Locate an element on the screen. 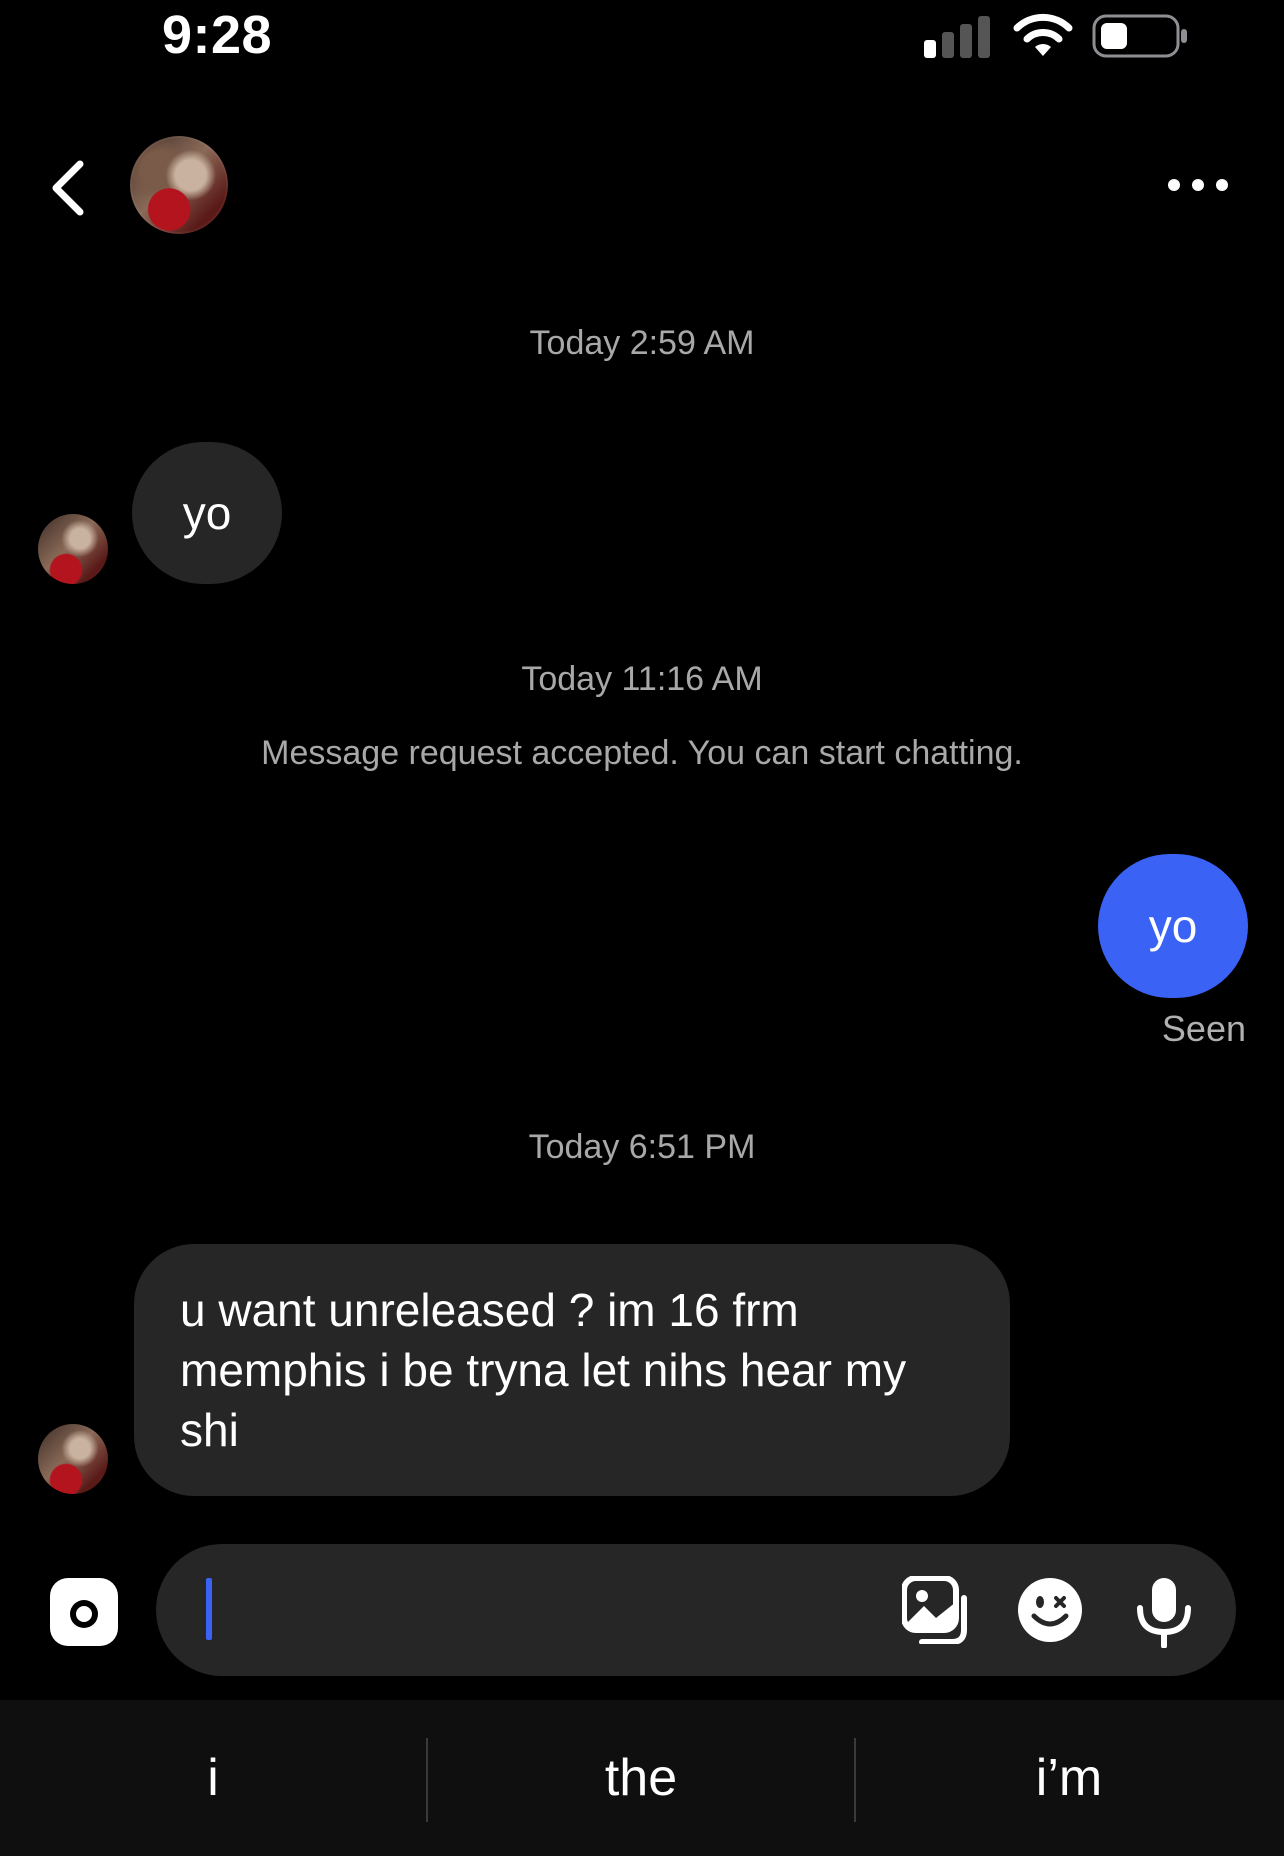 The image size is (1284, 1856). message-text-line: memphis i be tryna let nihs hear my is located at coordinates (543, 1370).